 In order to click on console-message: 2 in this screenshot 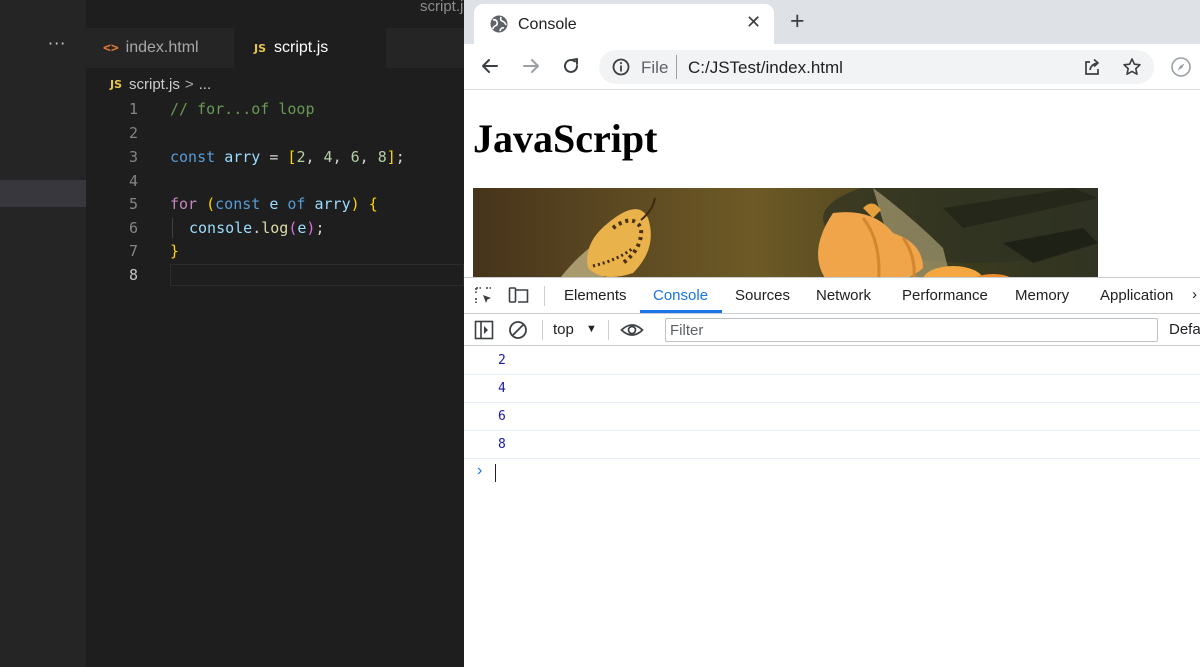, I will do `click(832, 361)`.